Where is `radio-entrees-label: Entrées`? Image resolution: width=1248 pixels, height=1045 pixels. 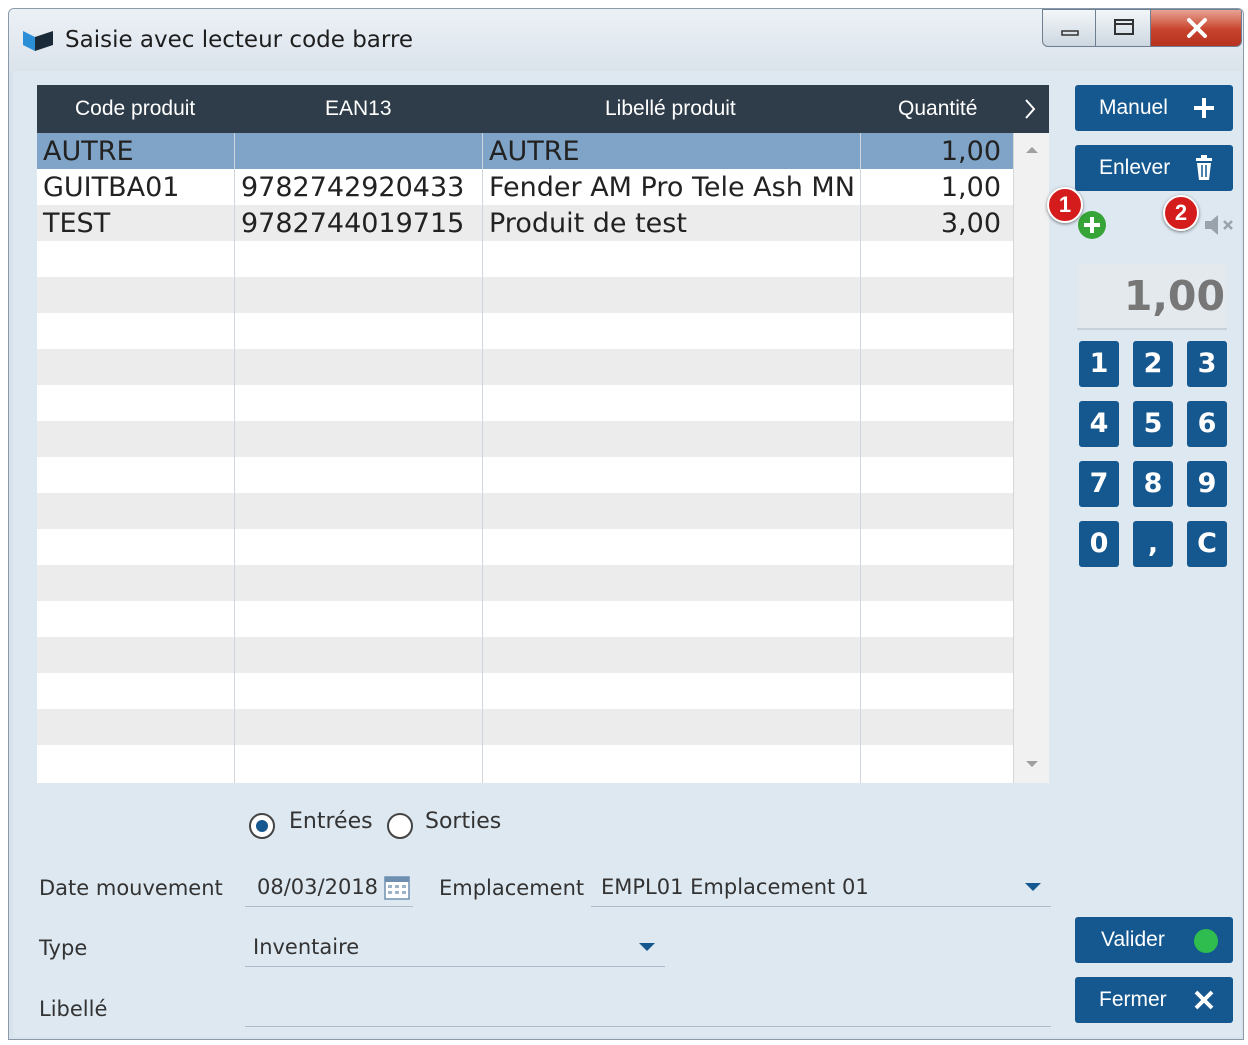 radio-entrees-label: Entrées is located at coordinates (331, 821).